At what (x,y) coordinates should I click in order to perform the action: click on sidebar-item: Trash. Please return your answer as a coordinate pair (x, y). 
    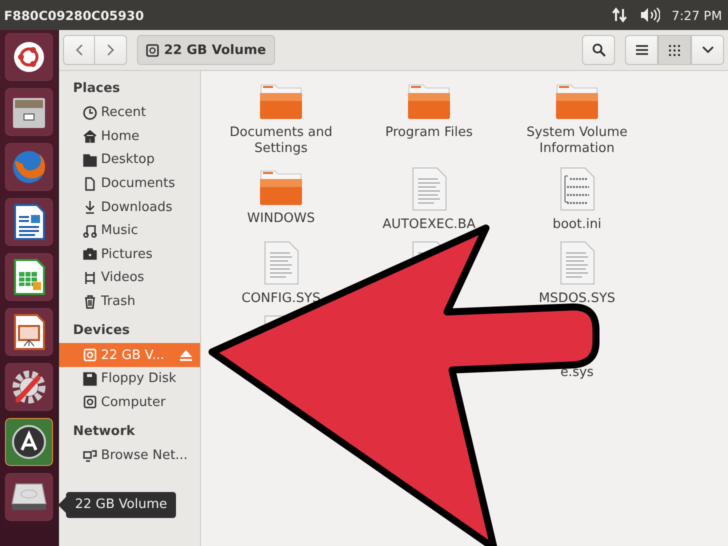
    Looking at the image, I should click on (129, 302).